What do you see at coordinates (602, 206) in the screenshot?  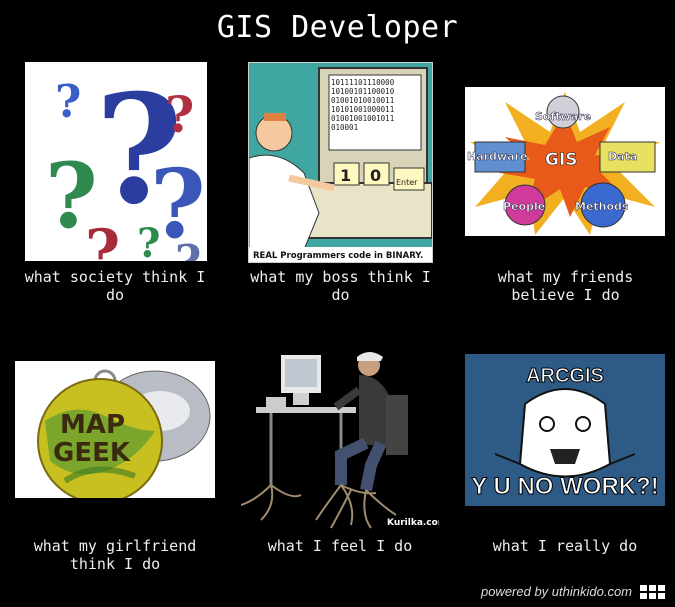 I see `svg-text: Methods` at bounding box center [602, 206].